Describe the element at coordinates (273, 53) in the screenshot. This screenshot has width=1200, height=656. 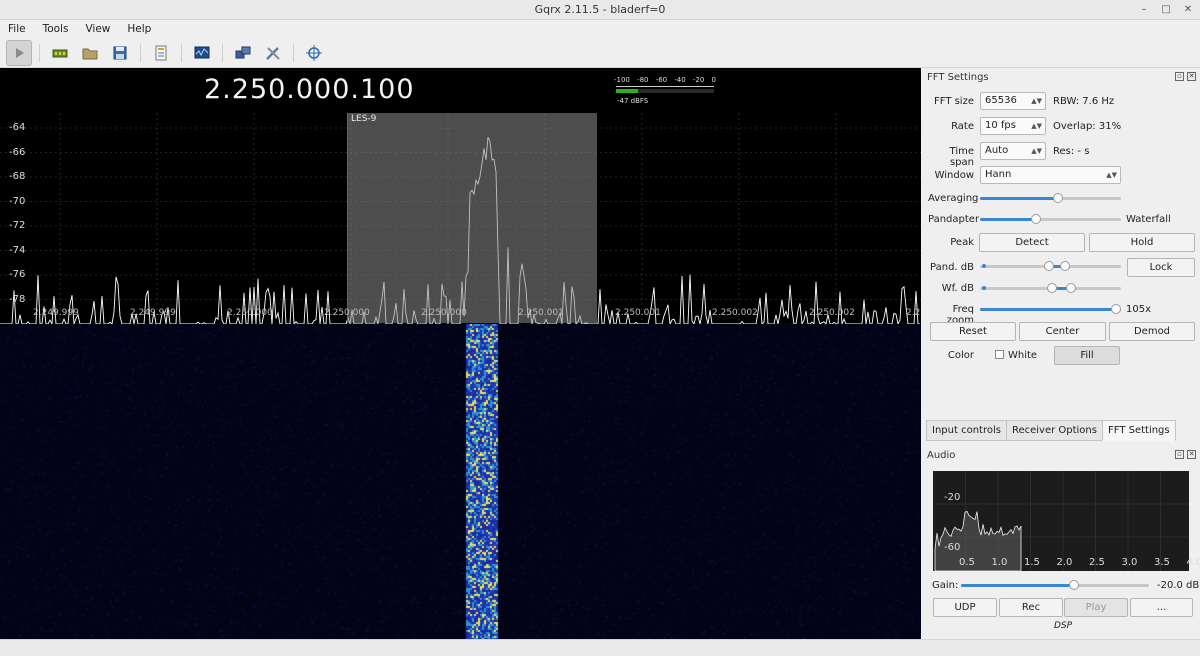
I see `tools-button` at that location.